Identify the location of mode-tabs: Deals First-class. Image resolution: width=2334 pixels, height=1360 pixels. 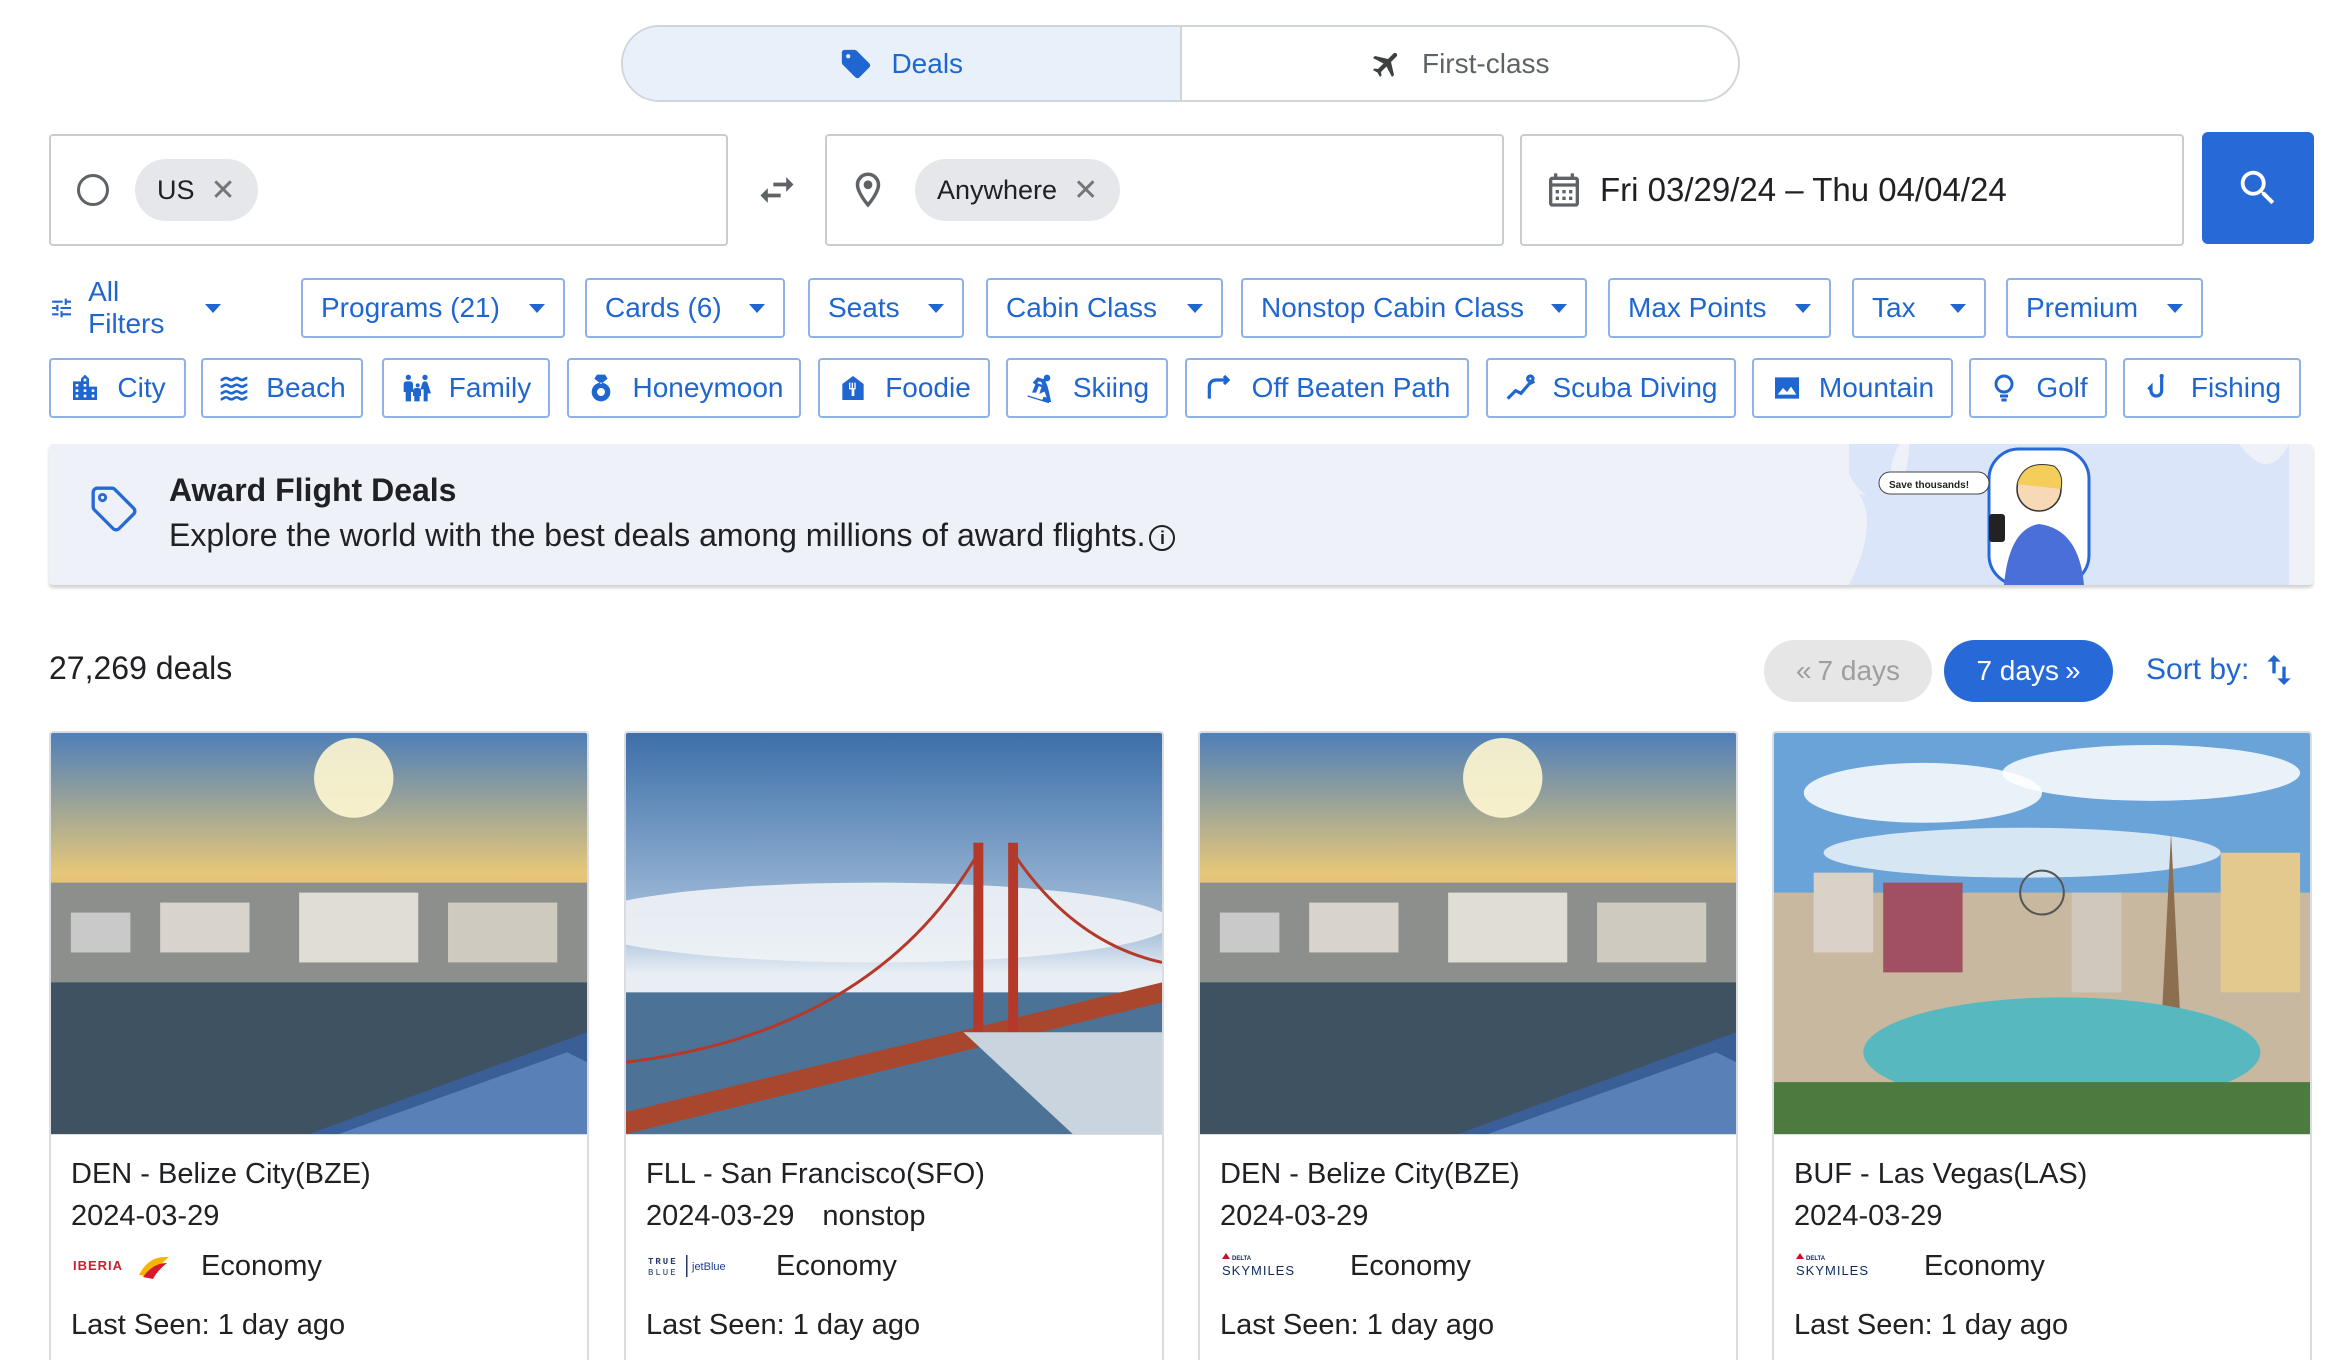
(1180, 63).